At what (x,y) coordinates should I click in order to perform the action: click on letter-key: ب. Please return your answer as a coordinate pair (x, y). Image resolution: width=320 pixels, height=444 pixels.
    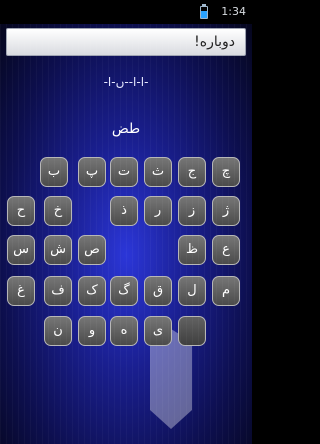
    Looking at the image, I should click on (54, 172).